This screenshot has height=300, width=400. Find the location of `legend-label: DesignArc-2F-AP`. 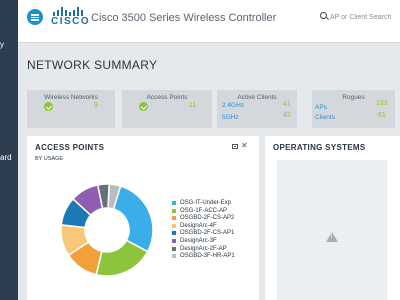

legend-label: DesignArc-2F-AP is located at coordinates (203, 248).